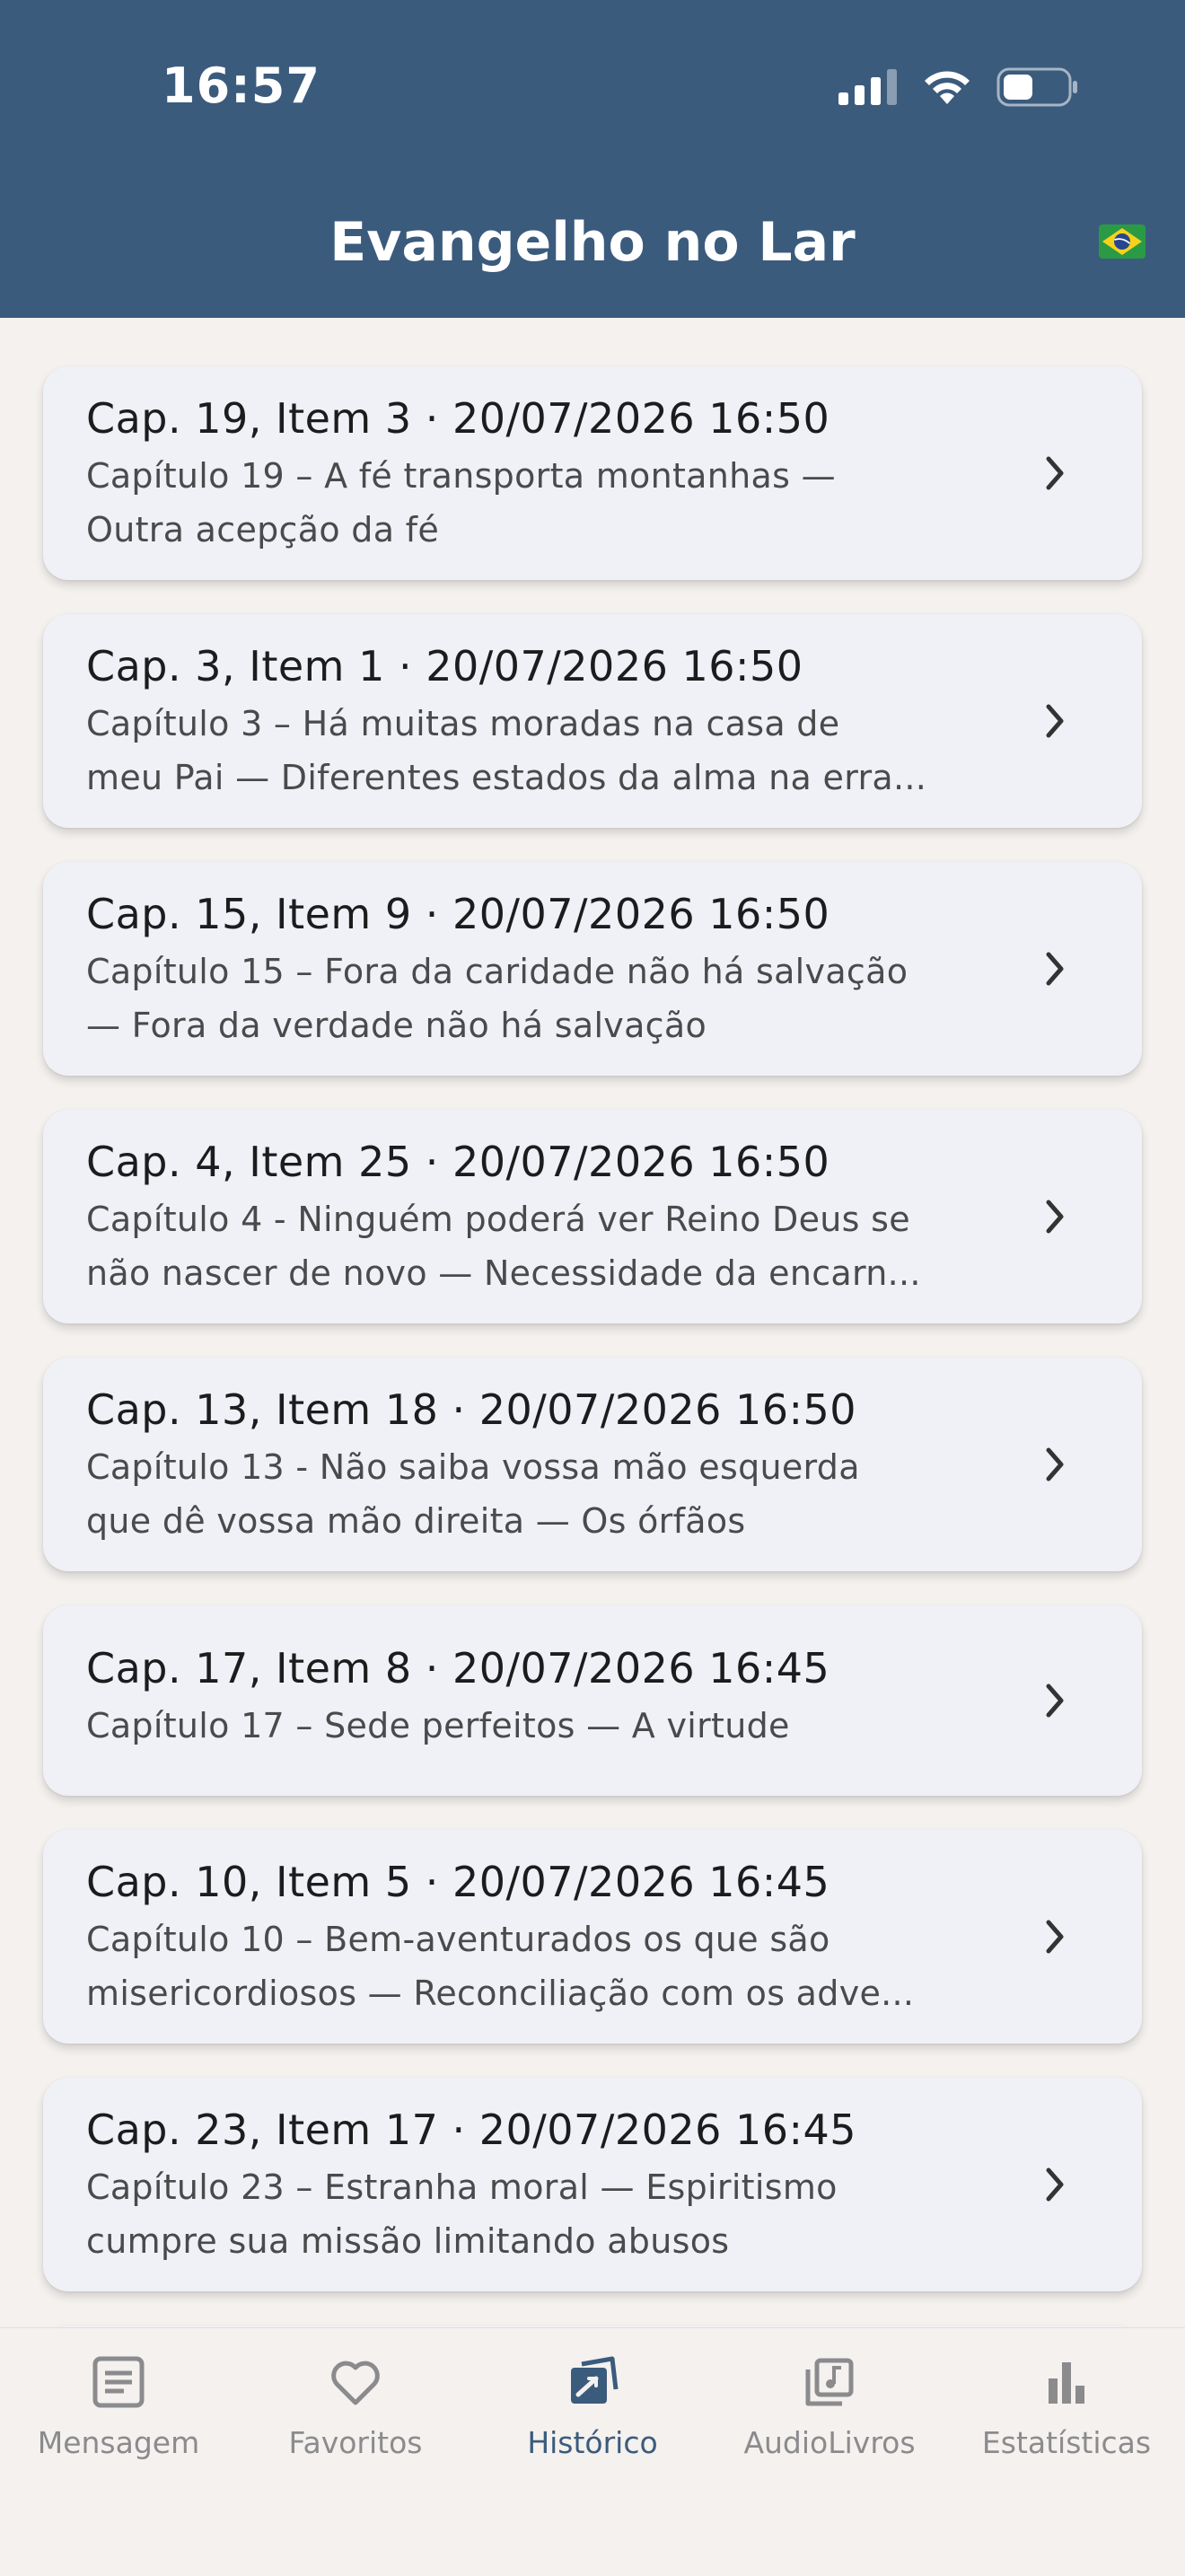 The height and width of the screenshot is (2576, 1185). Describe the element at coordinates (1066, 2442) in the screenshot. I see `tab-label: Estatísticas` at that location.